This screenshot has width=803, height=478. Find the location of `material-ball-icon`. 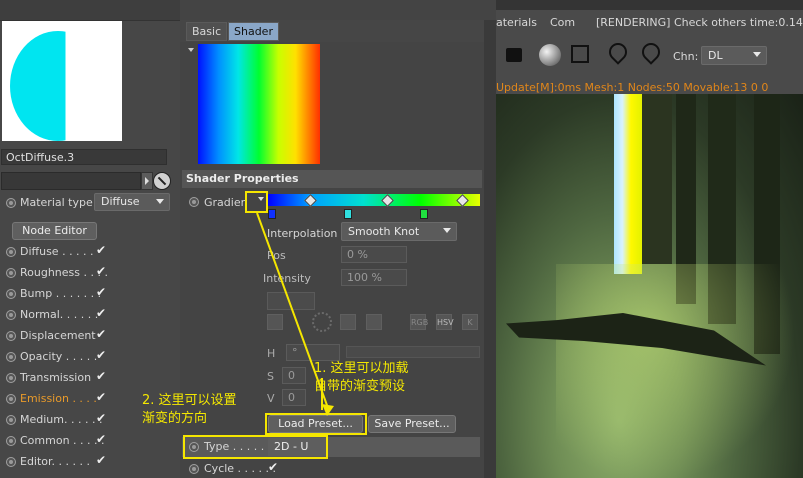

material-ball-icon is located at coordinates (550, 55).